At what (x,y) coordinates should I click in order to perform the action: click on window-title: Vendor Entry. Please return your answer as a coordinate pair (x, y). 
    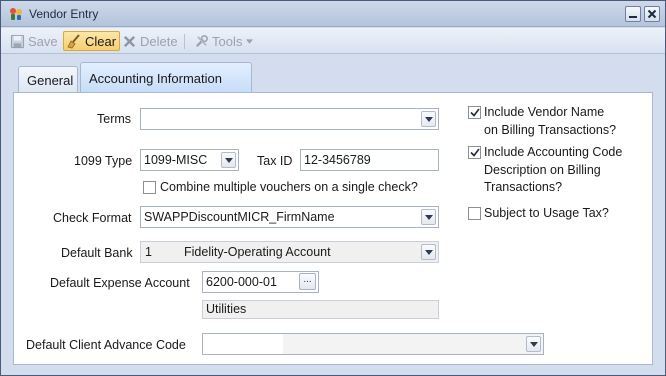
    Looking at the image, I should click on (64, 14).